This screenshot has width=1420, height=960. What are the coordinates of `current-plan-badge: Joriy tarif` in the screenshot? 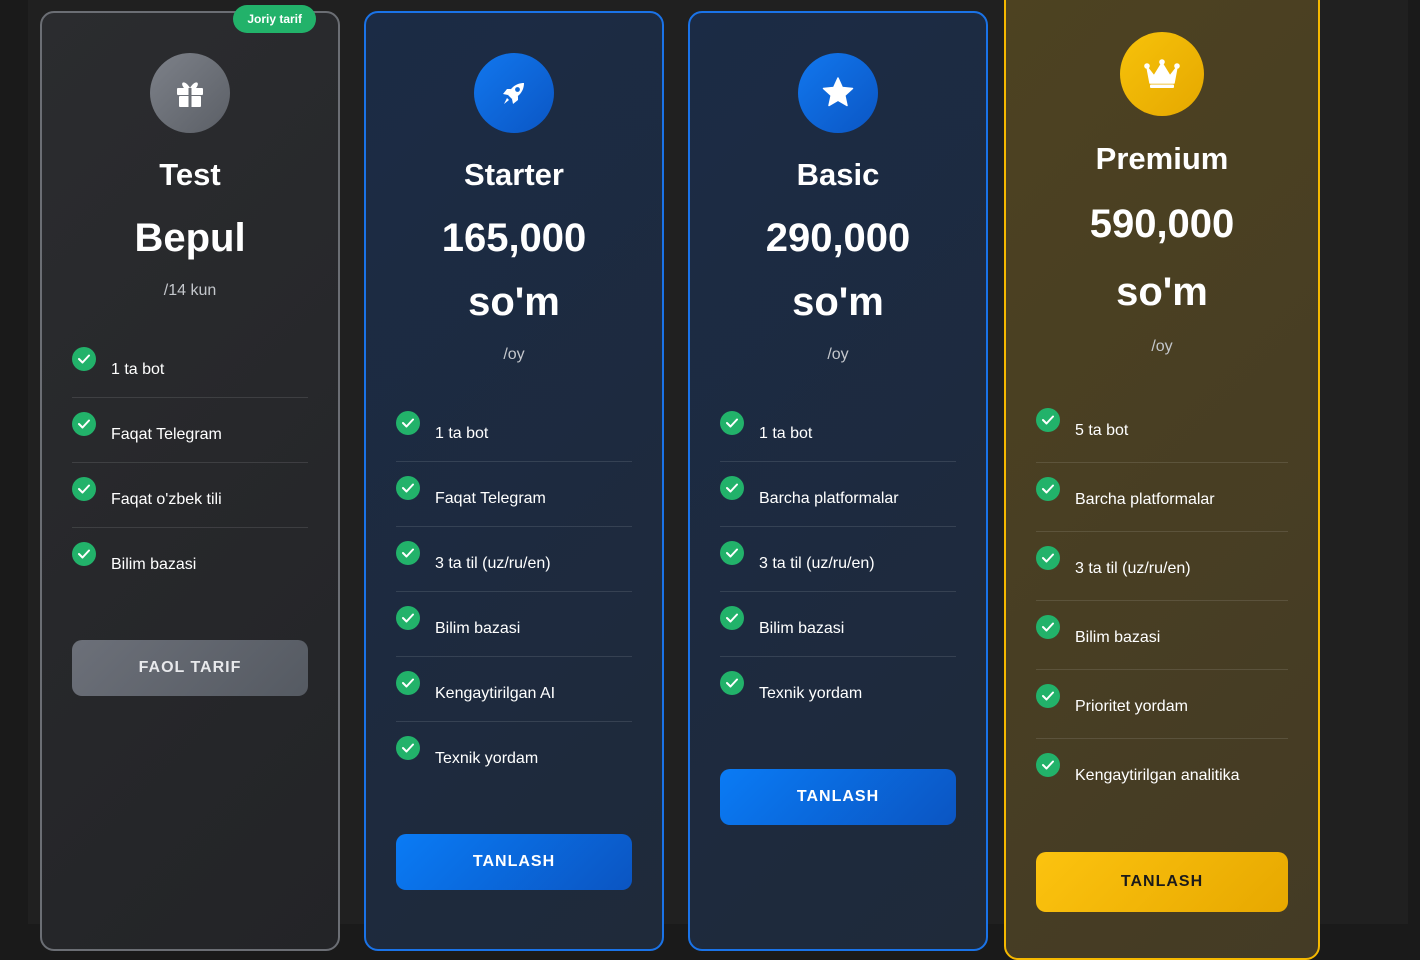 It's located at (274, 19).